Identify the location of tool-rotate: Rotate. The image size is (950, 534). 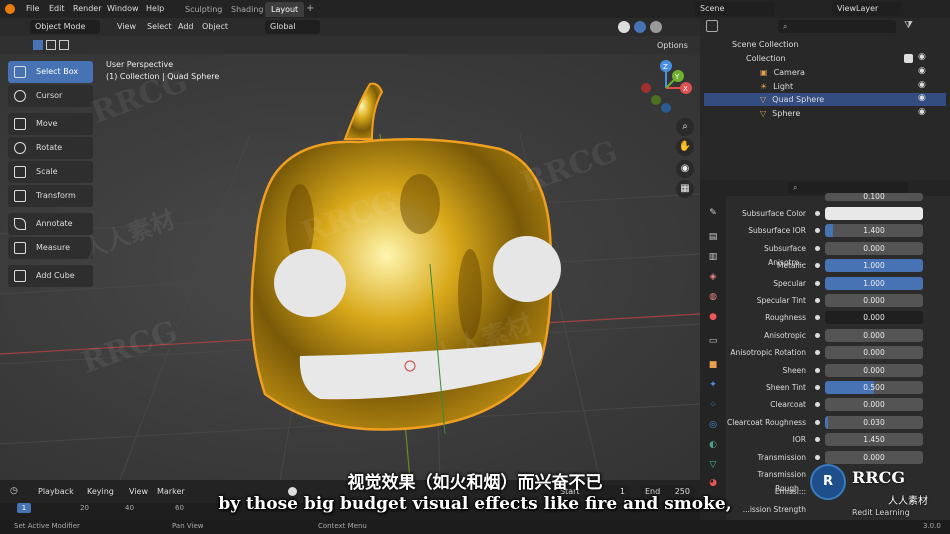
(50, 148).